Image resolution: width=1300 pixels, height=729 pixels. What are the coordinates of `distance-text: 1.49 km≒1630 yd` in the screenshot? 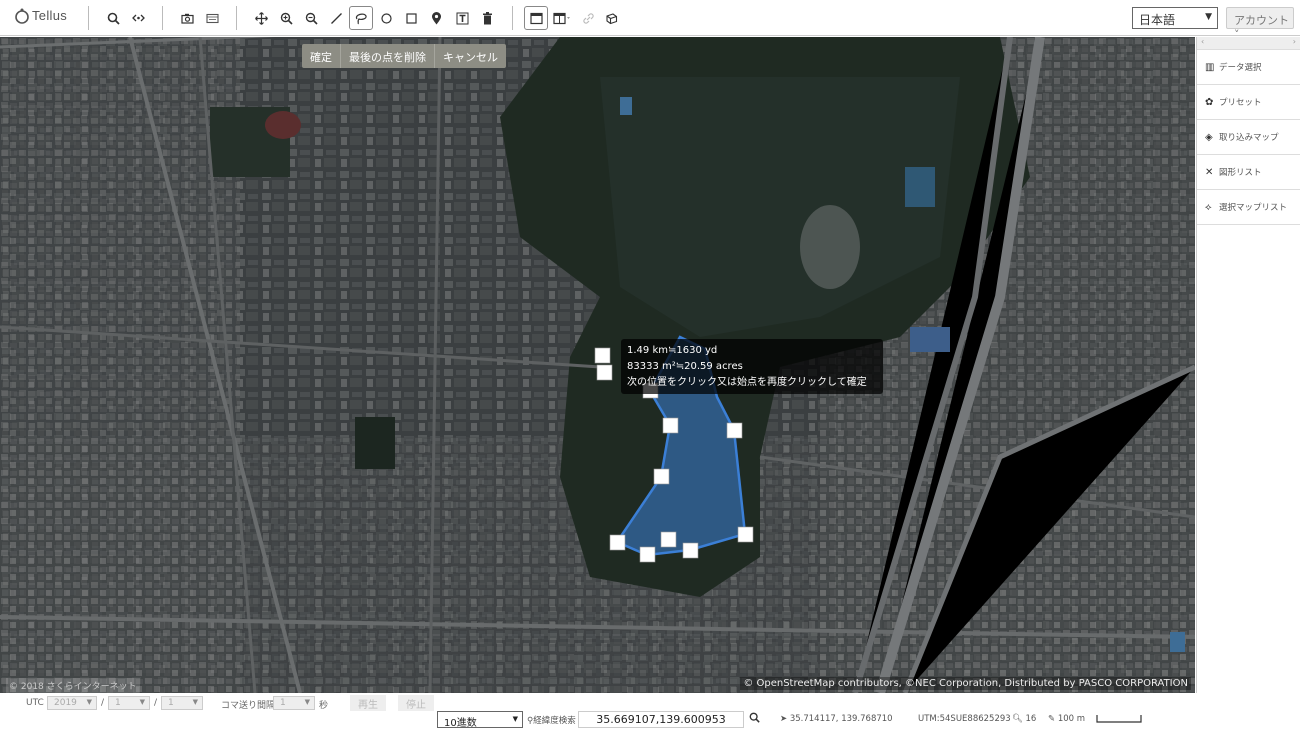 It's located at (672, 350).